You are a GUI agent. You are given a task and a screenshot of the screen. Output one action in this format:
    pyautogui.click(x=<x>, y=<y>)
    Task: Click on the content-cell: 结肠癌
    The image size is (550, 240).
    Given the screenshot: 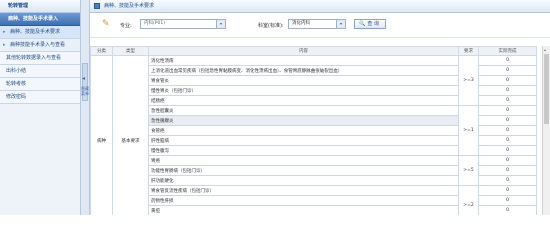 What is the action you would take?
    pyautogui.click(x=303, y=100)
    